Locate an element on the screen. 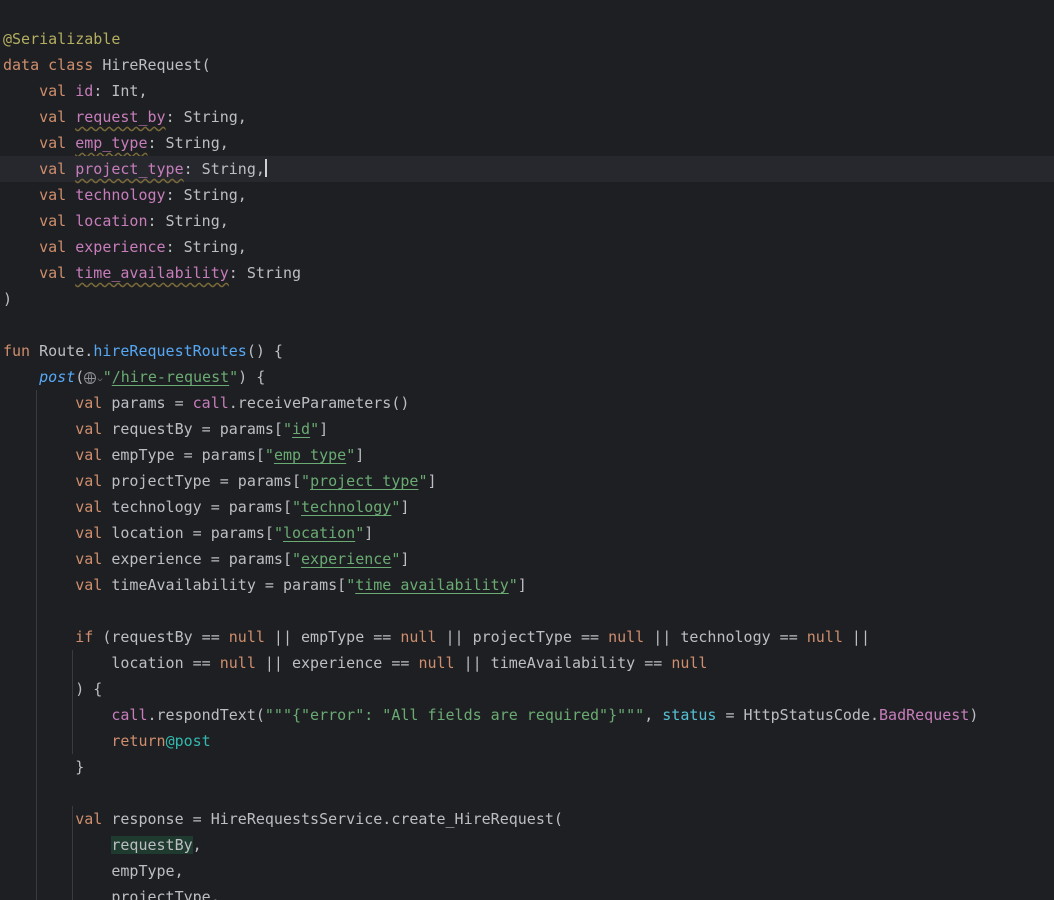 Image resolution: width=1054 pixels, height=900 pixels. code-line: data class HireRequest( is located at coordinates (527, 65).